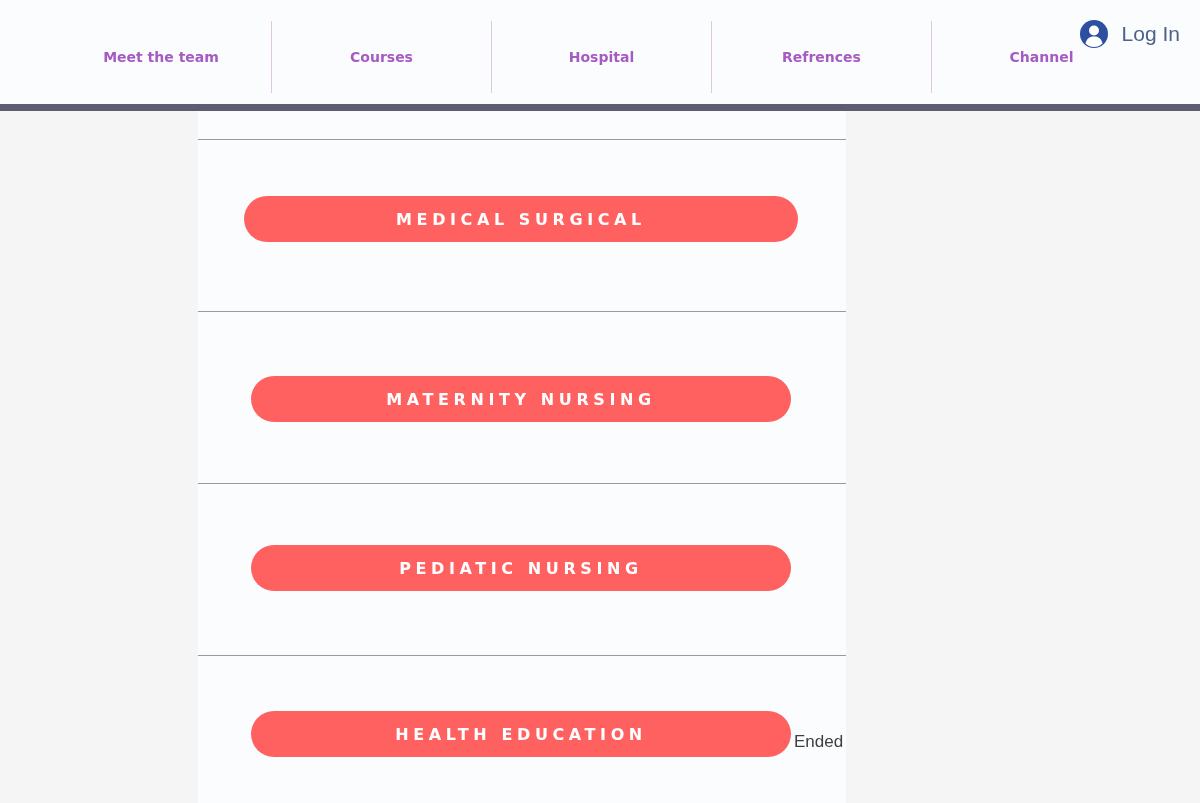  What do you see at coordinates (1041, 57) in the screenshot?
I see `nav-link: Channel` at bounding box center [1041, 57].